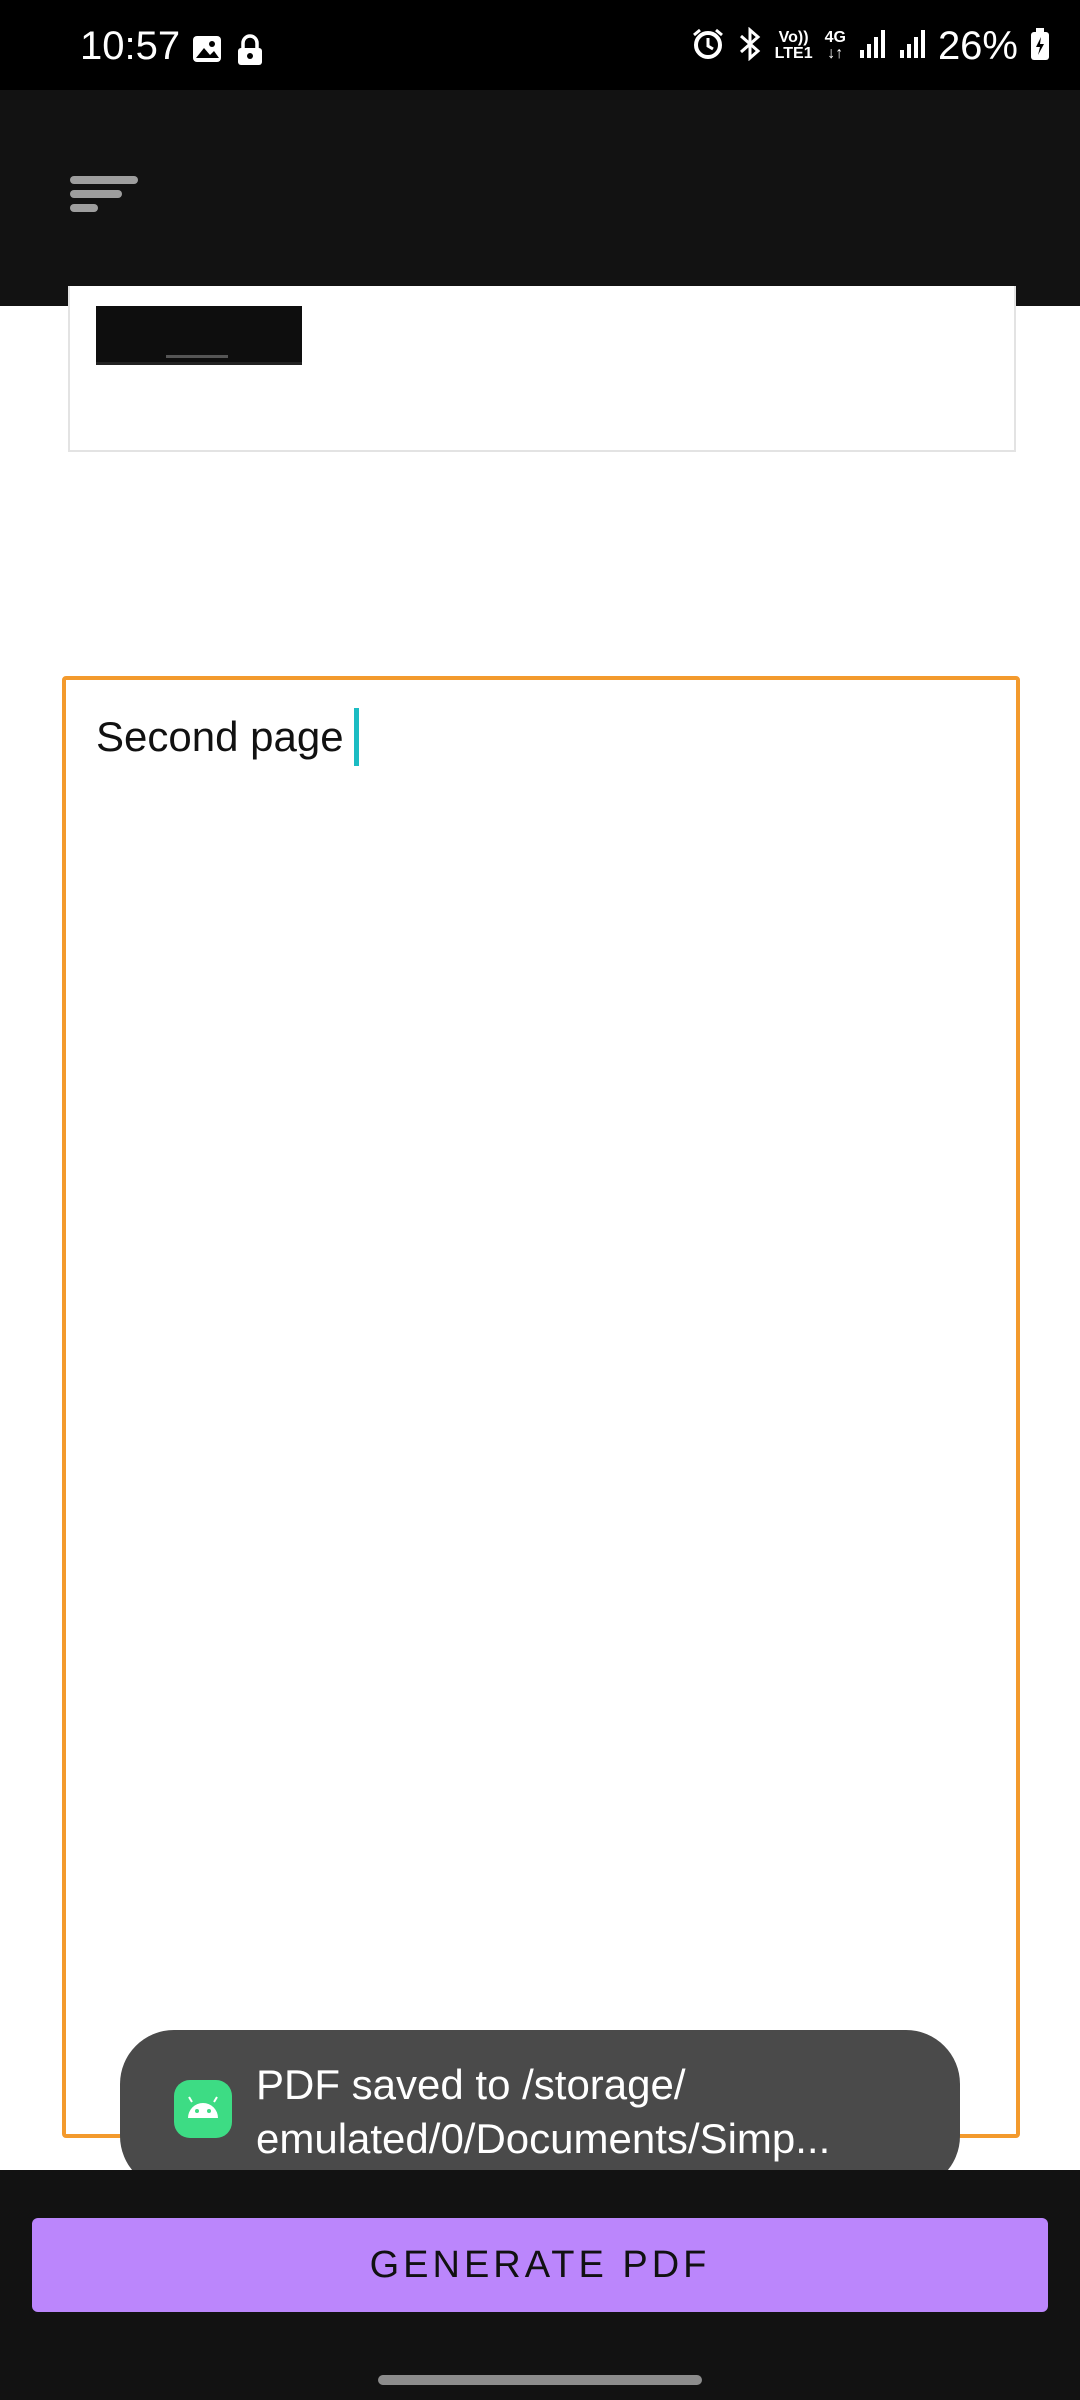 The height and width of the screenshot is (2400, 1080). What do you see at coordinates (471, 2084) in the screenshot?
I see `toast-line-1: PDF saved to /storage/` at bounding box center [471, 2084].